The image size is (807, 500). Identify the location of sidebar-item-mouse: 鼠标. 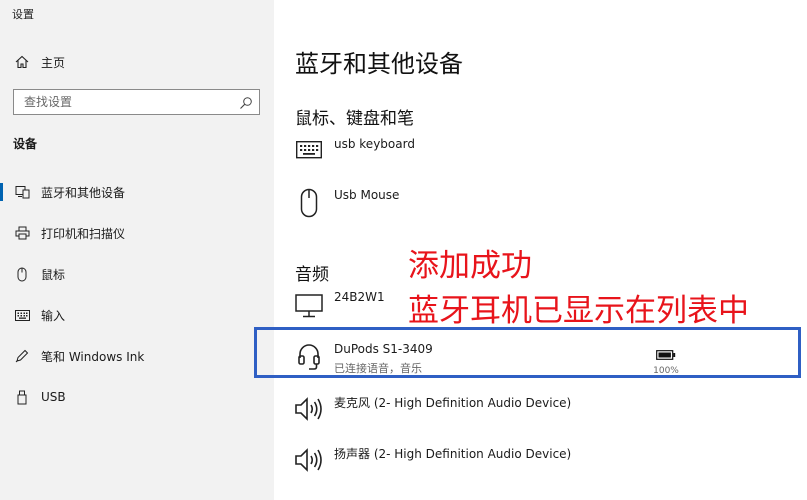
(137, 274).